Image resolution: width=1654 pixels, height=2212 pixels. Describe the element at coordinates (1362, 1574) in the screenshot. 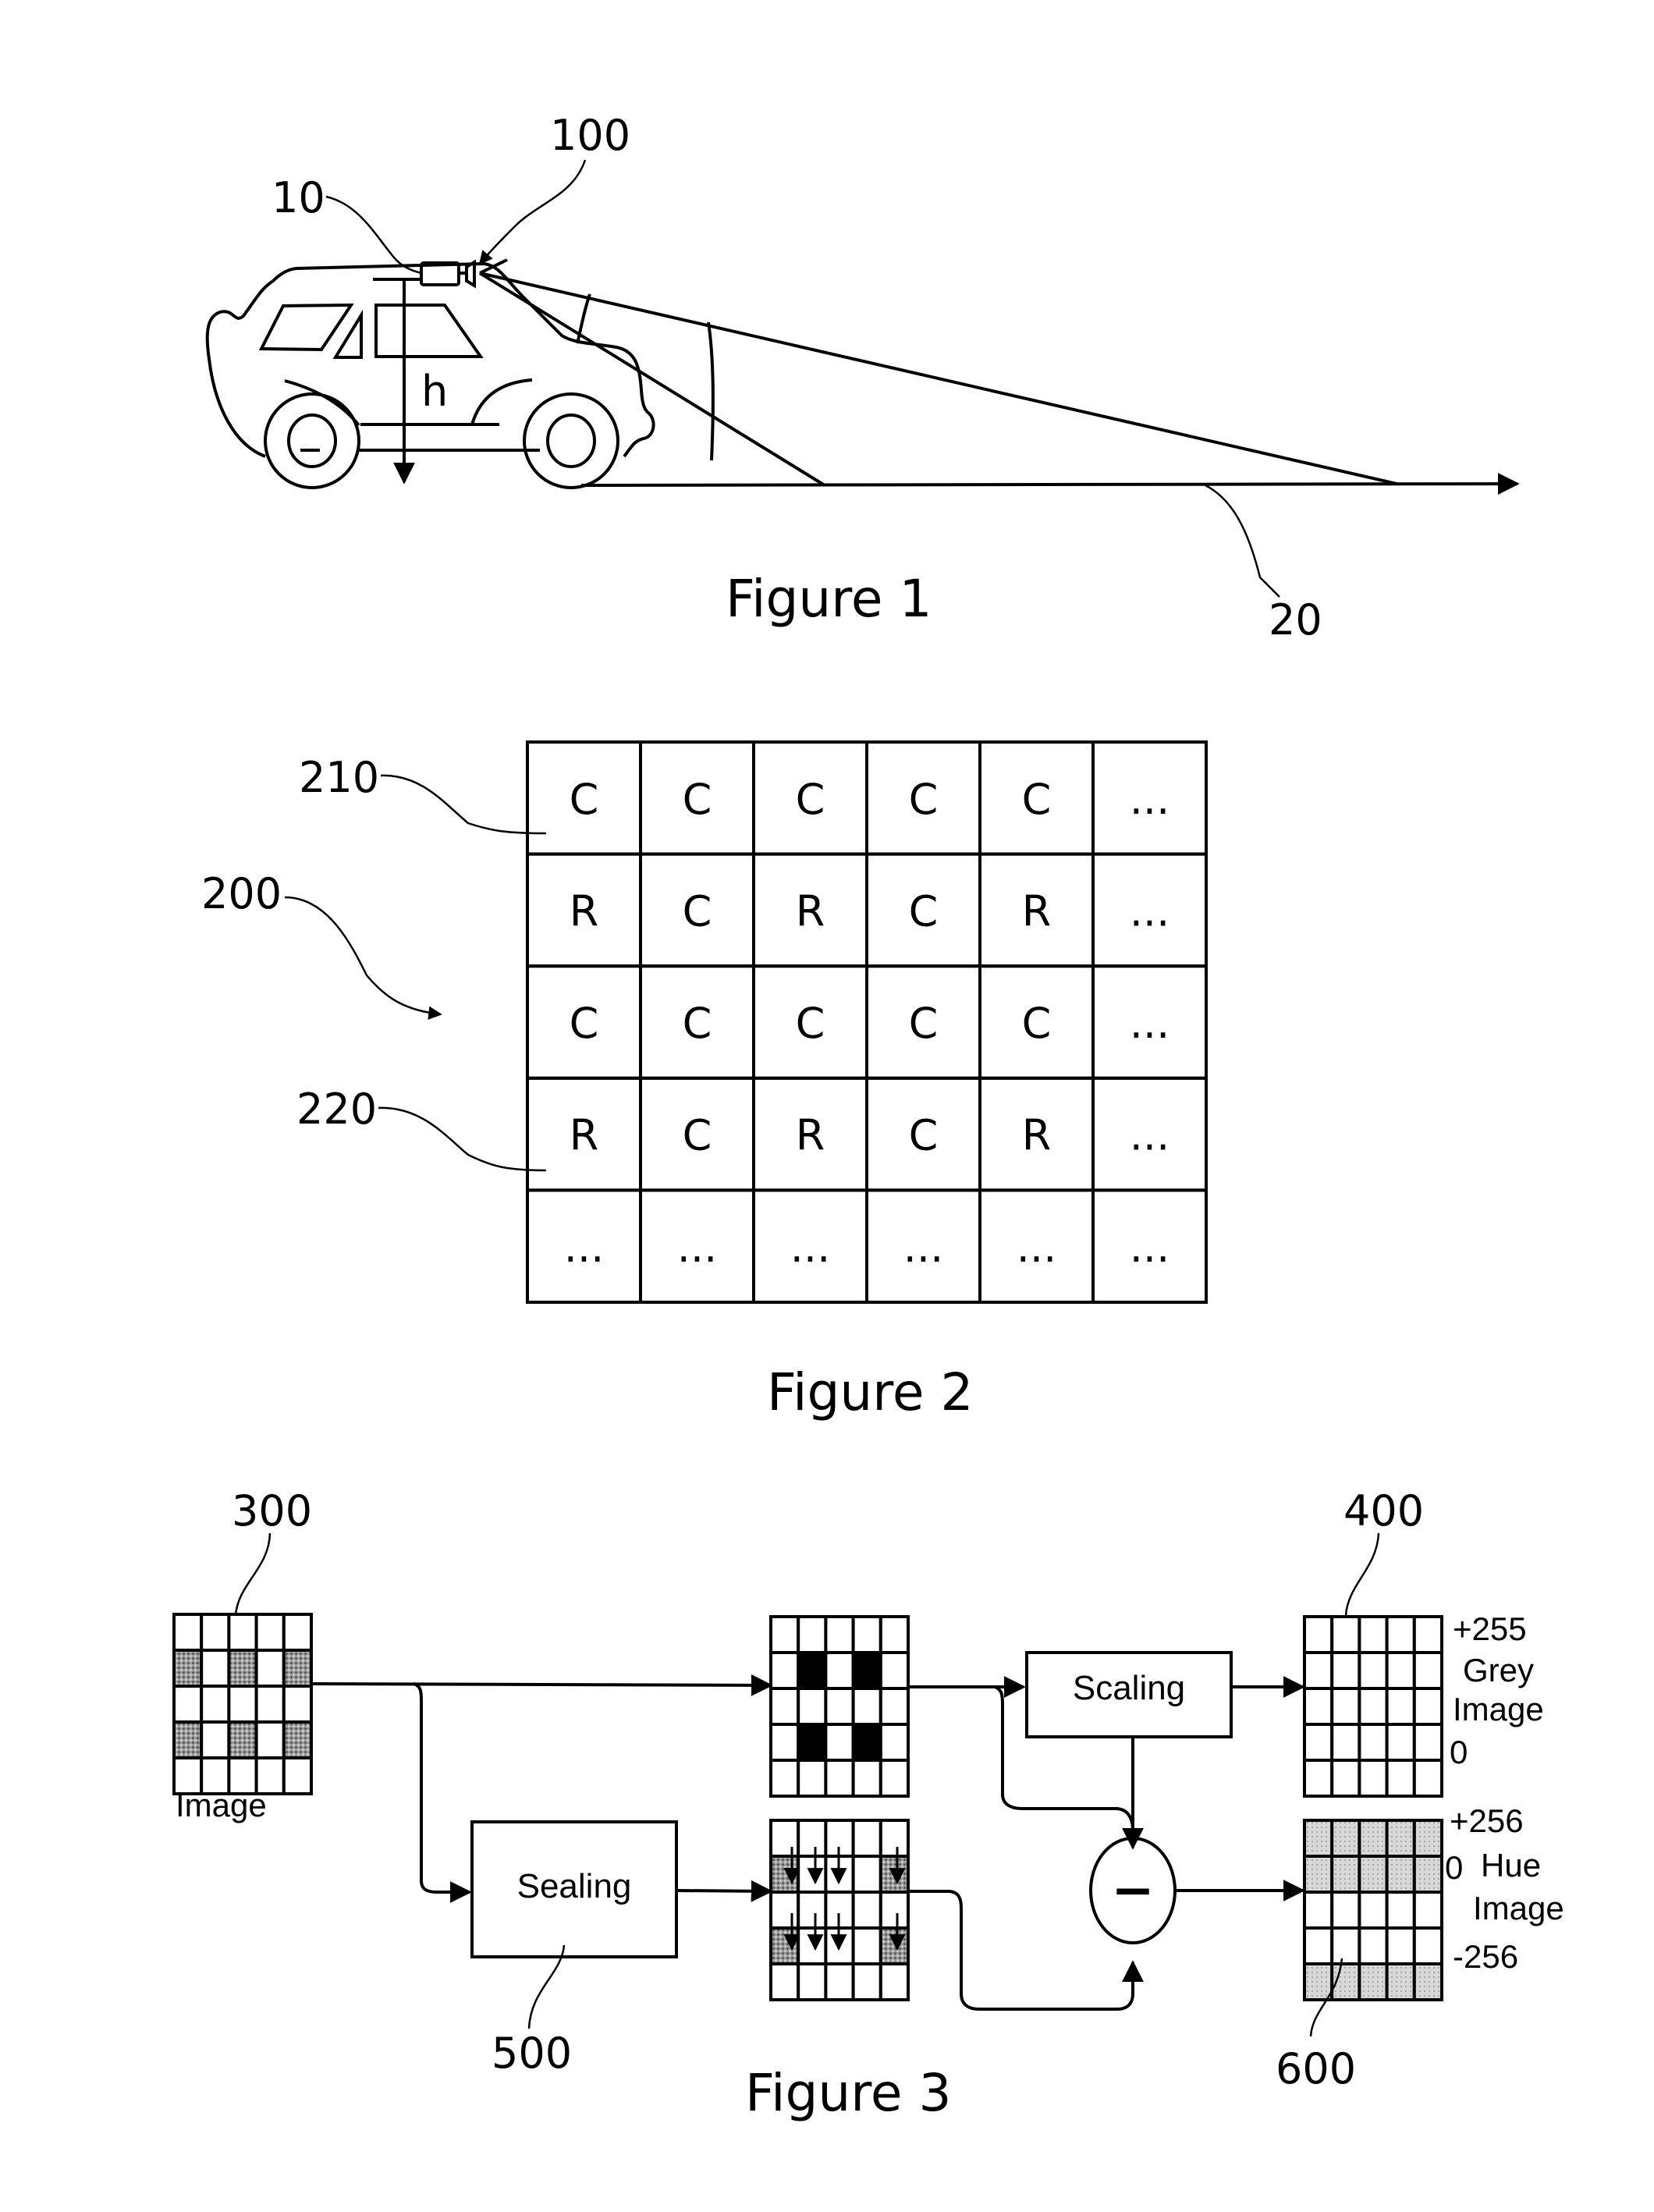

I see `grey-image-leader-line` at that location.